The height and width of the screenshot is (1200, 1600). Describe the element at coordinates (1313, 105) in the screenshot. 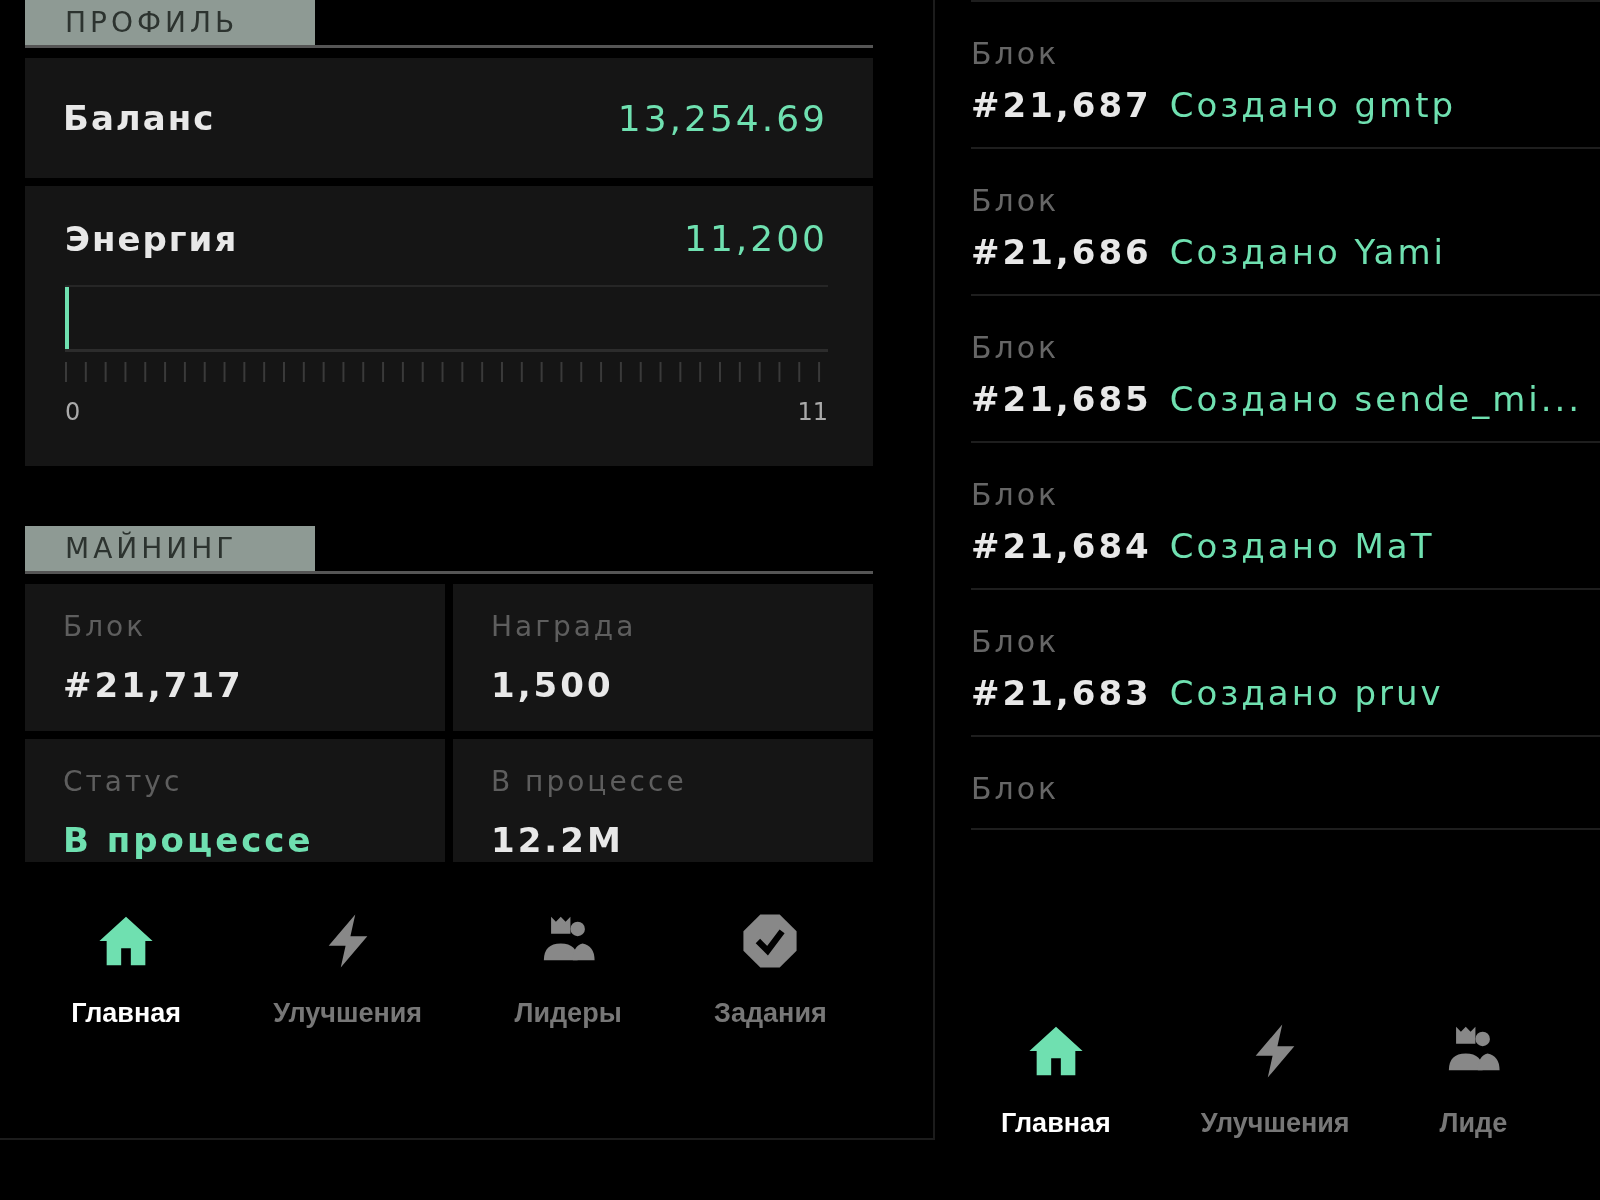

I see `block-text: Создано gmtp` at that location.